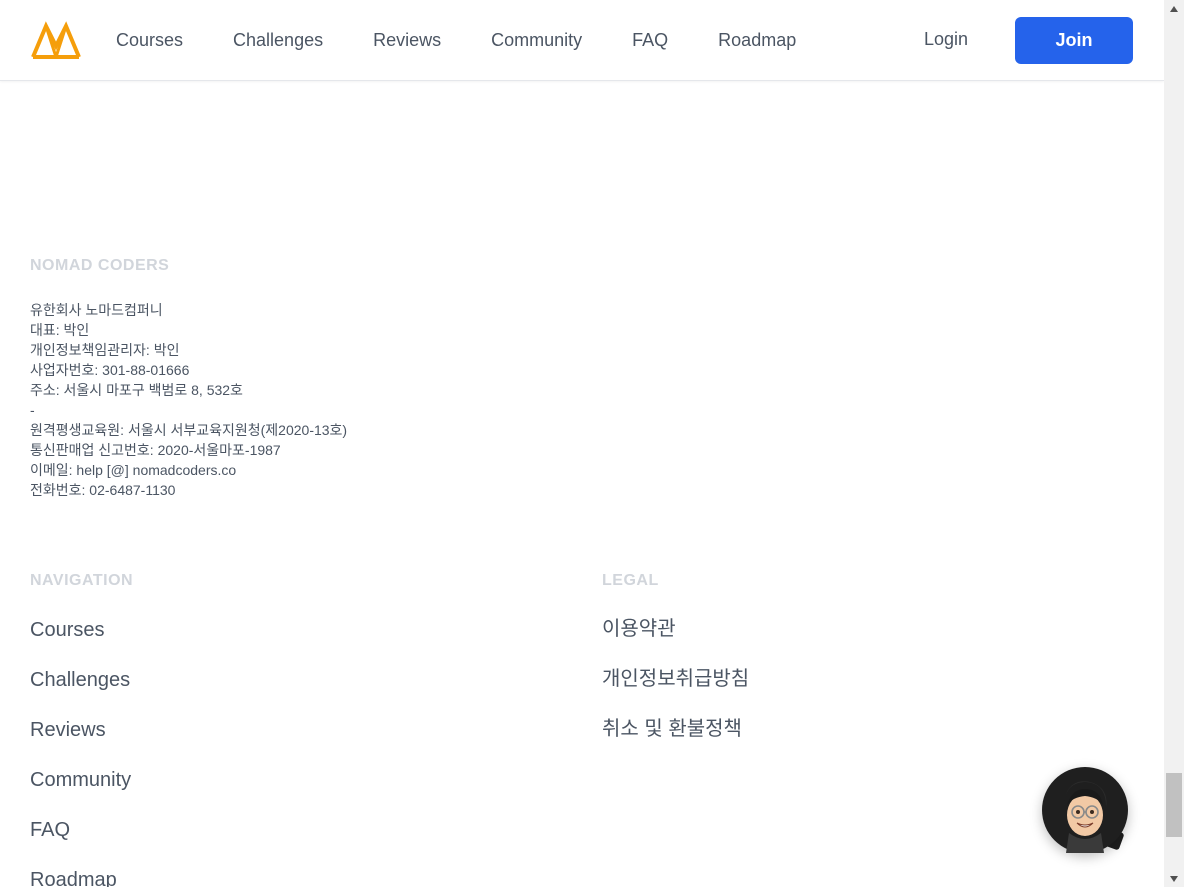 The image size is (1184, 887). What do you see at coordinates (189, 430) in the screenshot?
I see `company-line: 원격평생교육원: 서울시 서부교육지원청(제2020-13호)` at bounding box center [189, 430].